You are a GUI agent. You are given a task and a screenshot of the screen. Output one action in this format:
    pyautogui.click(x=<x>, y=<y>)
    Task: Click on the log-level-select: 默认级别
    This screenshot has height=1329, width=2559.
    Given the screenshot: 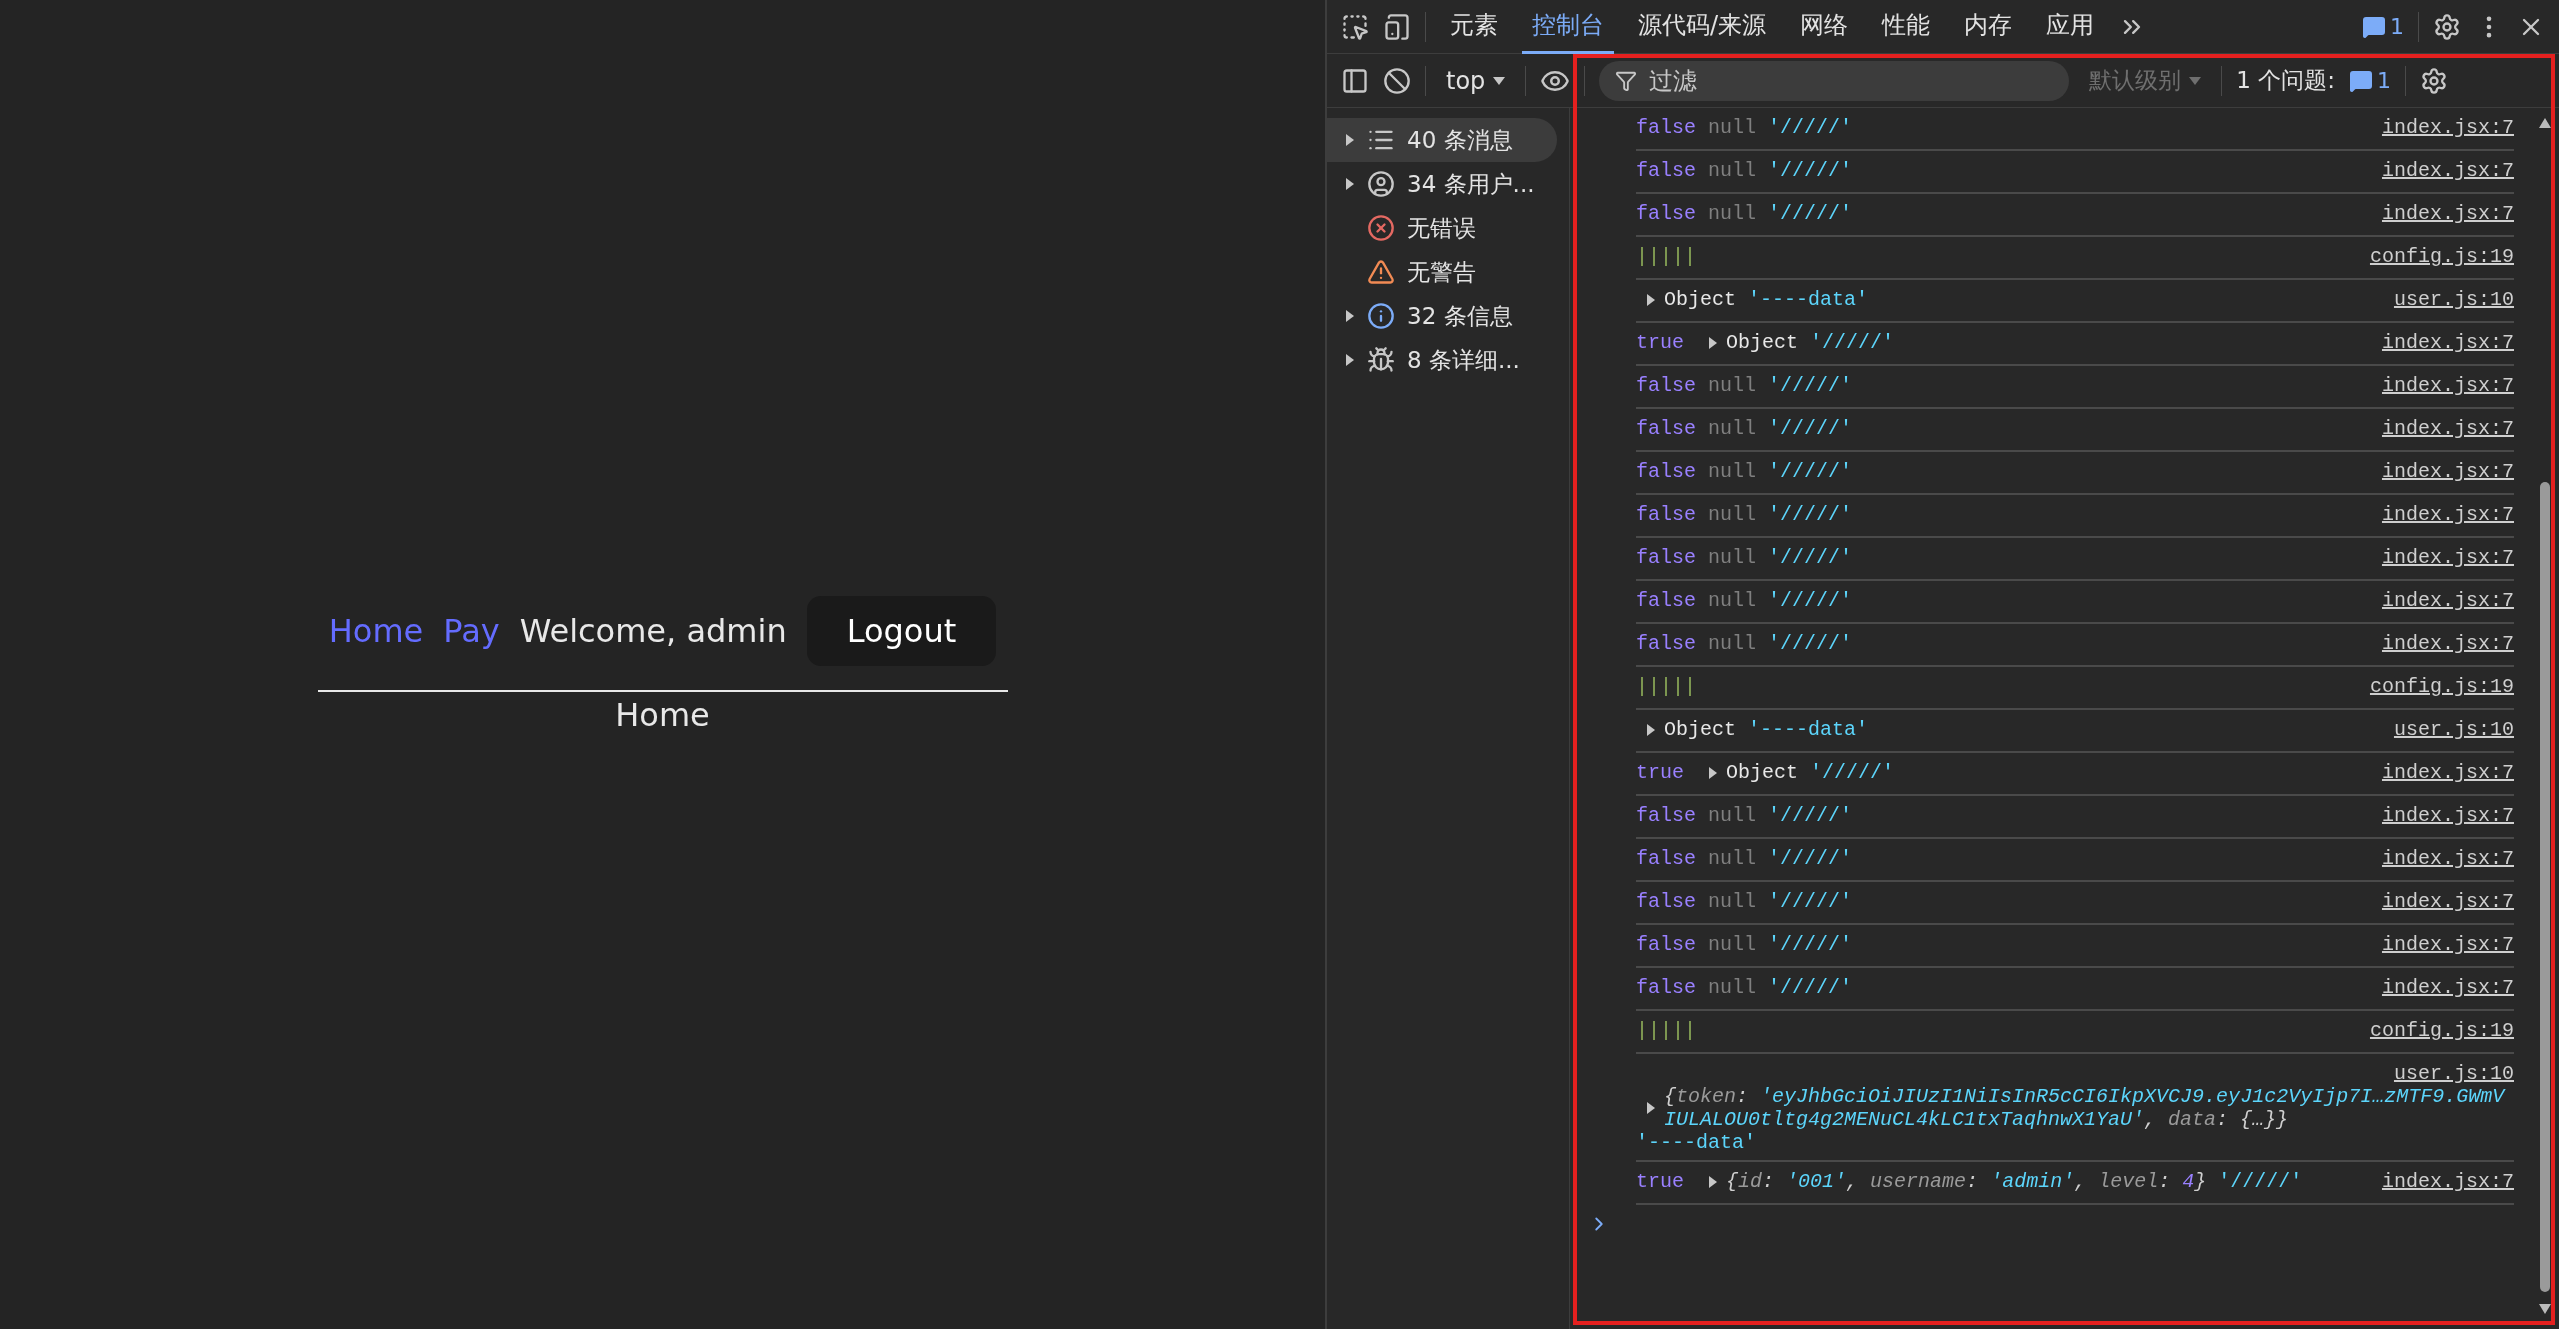 What is the action you would take?
    pyautogui.click(x=2145, y=80)
    